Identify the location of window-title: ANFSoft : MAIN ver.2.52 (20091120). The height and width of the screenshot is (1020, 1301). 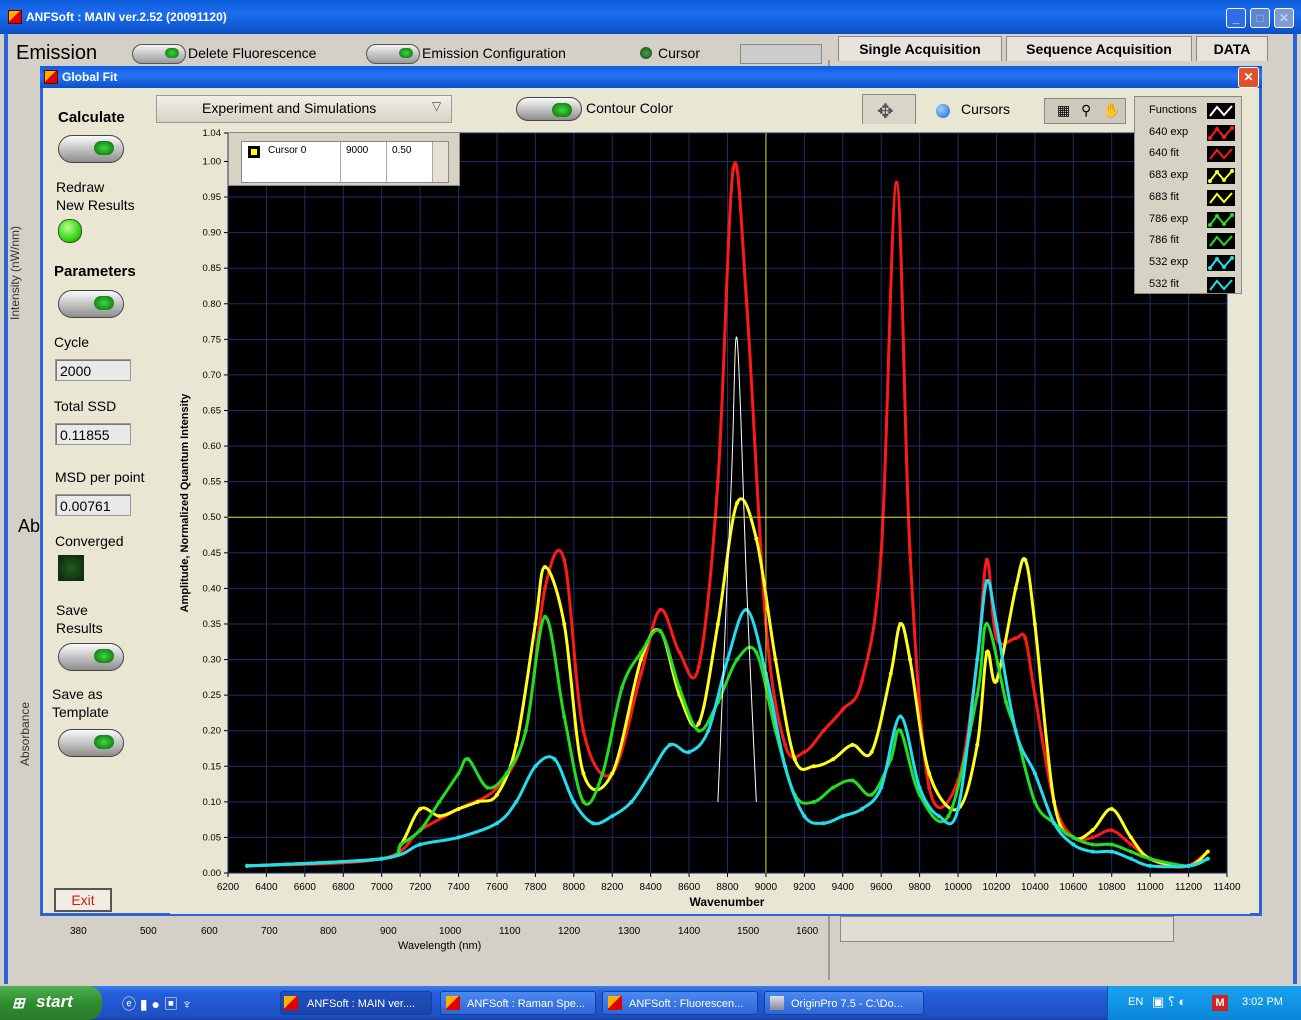
(126, 17).